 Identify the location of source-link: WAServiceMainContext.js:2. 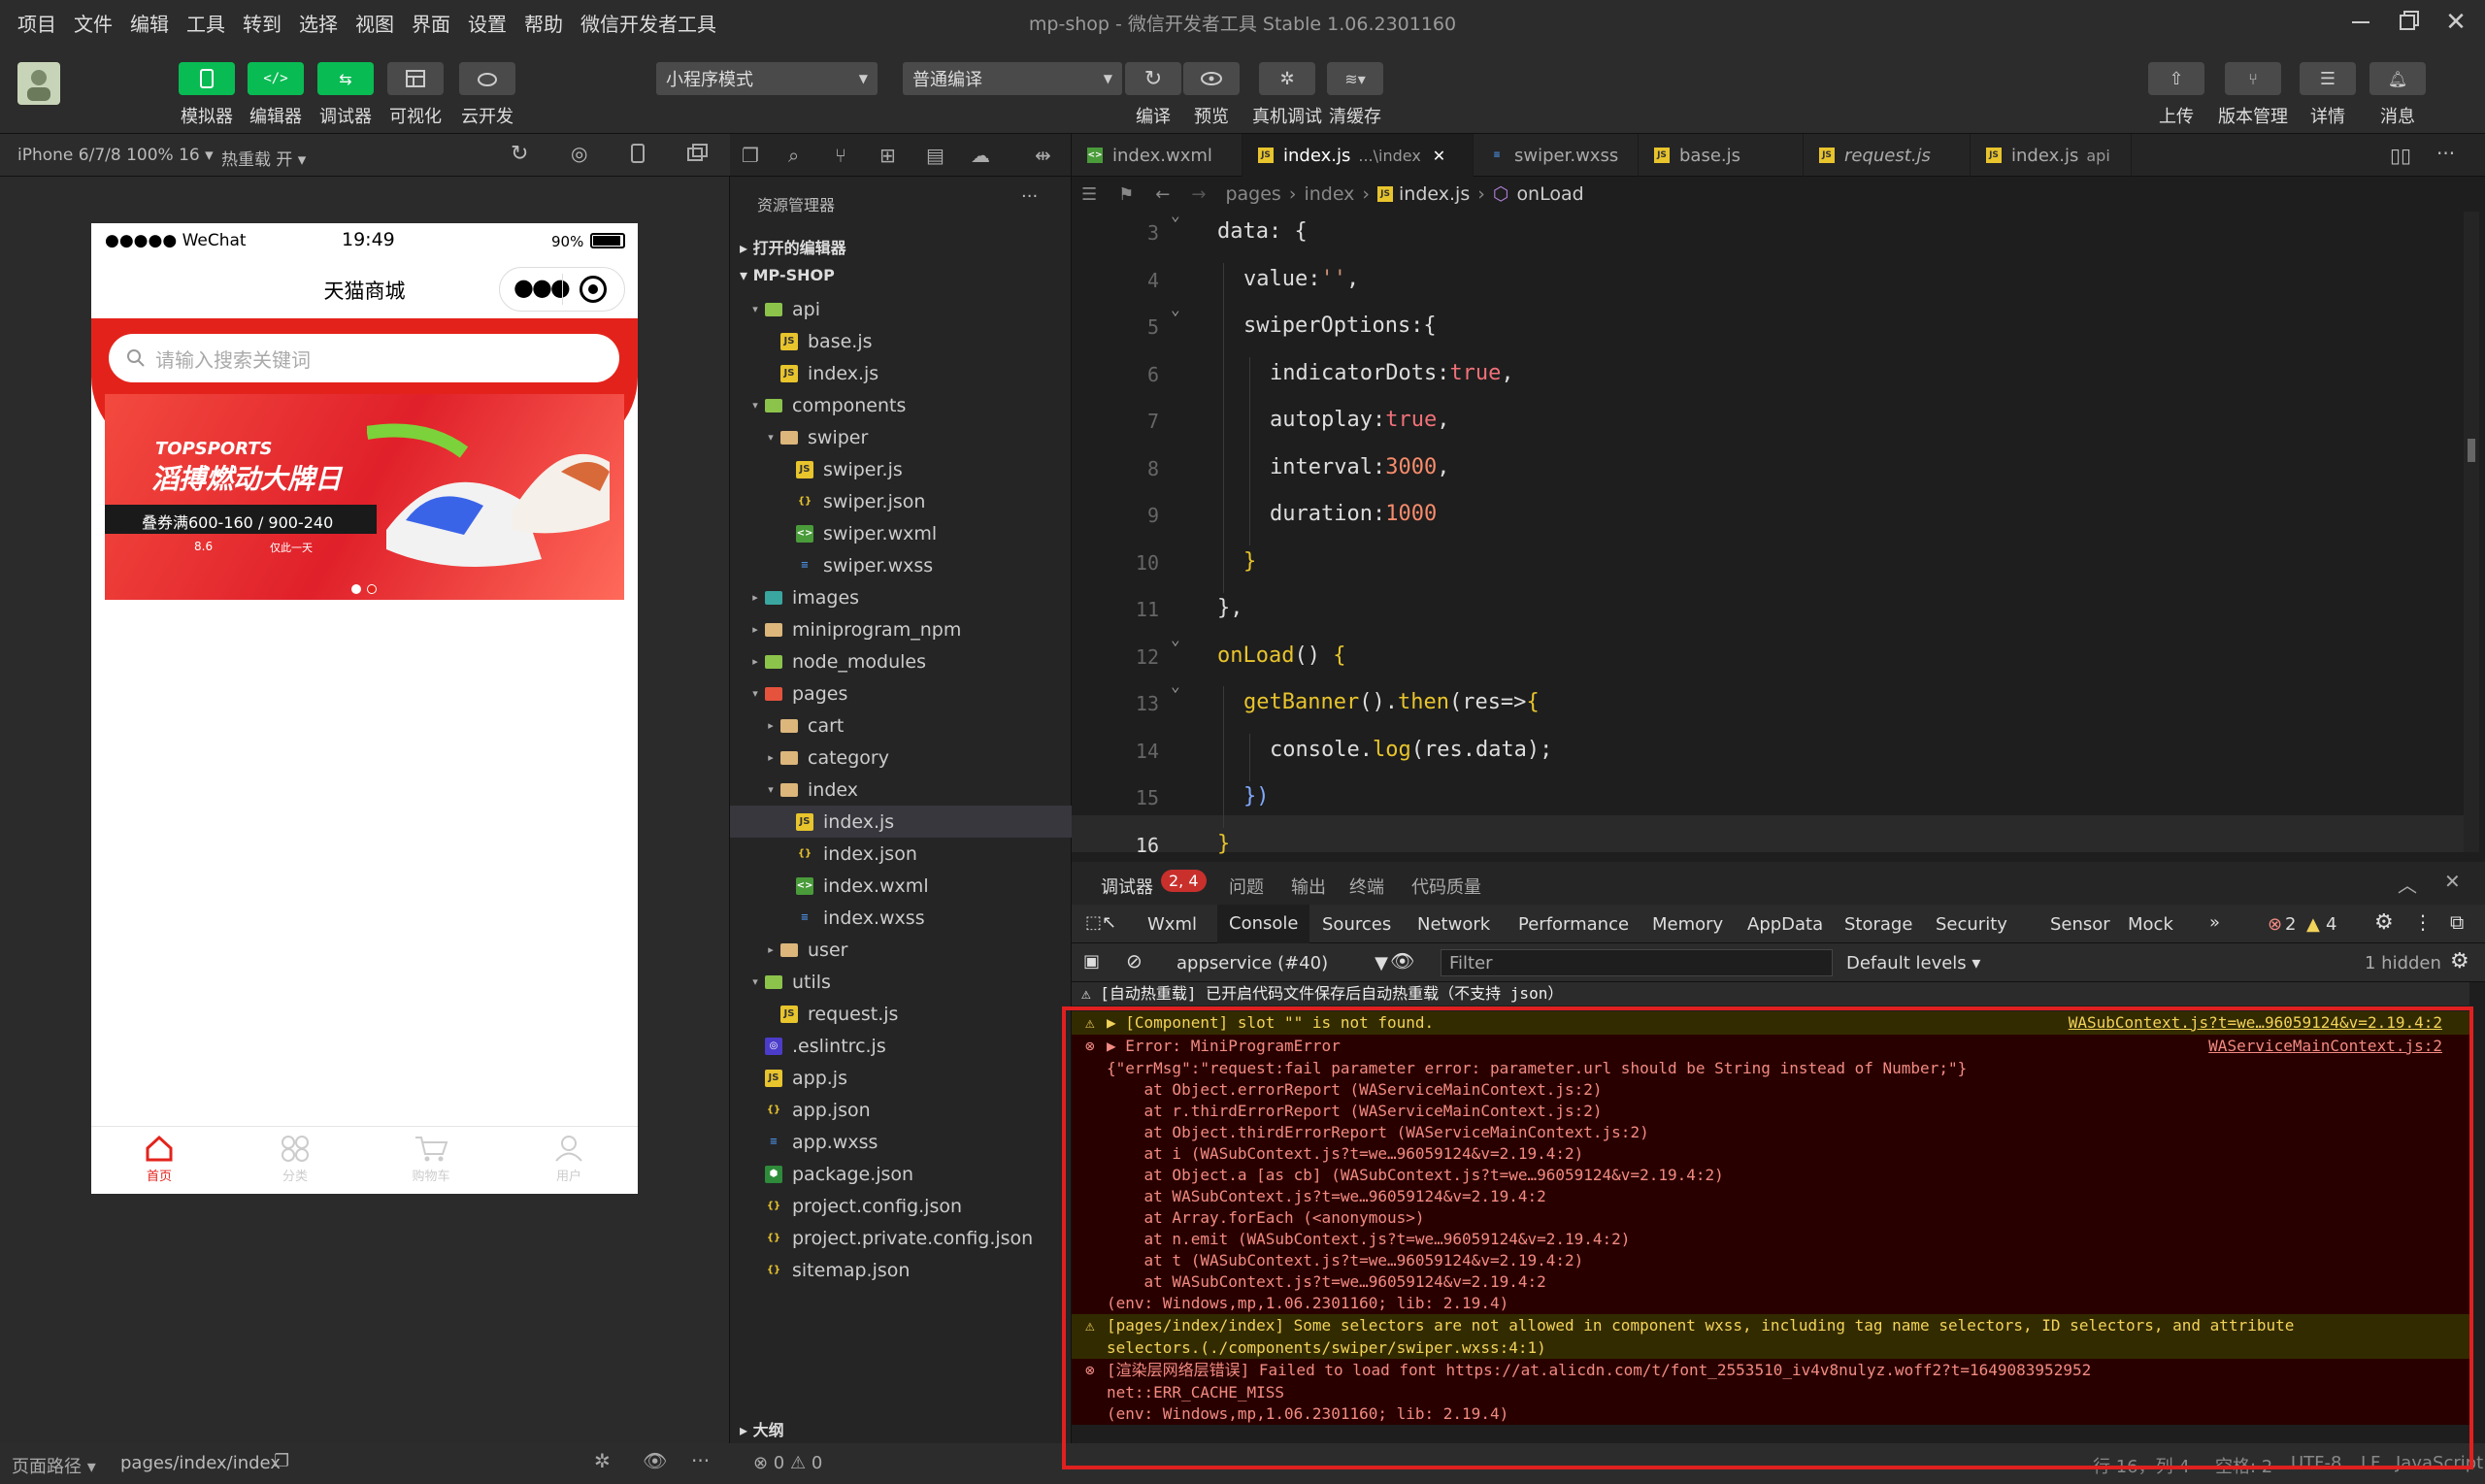
(2325, 1046).